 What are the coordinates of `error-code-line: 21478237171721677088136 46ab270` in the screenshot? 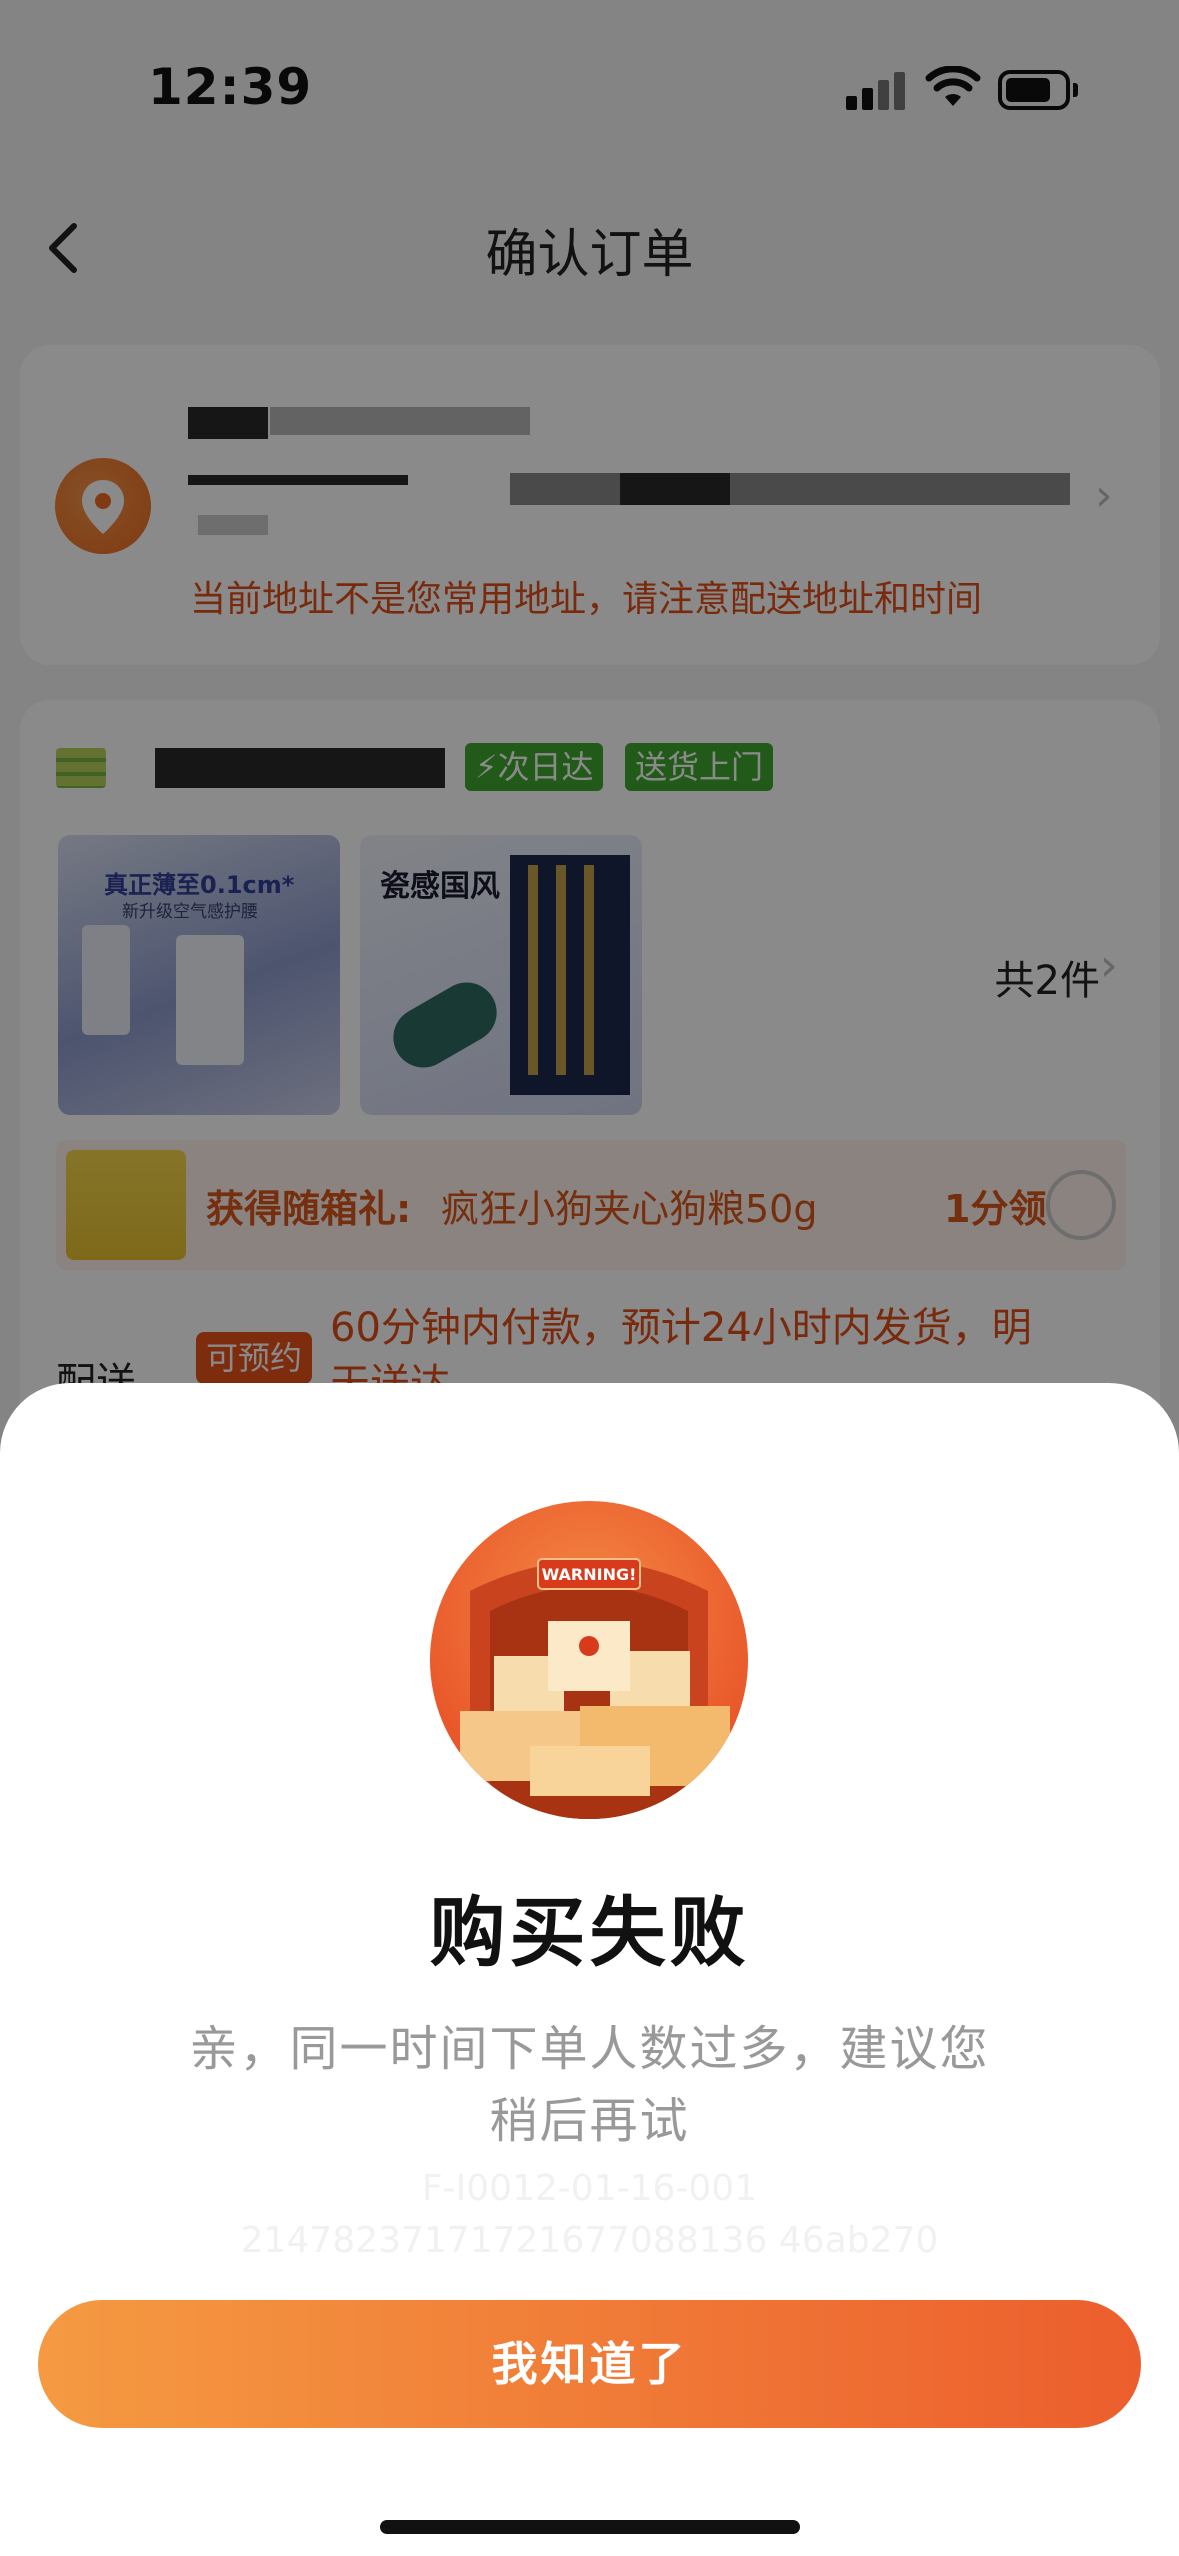 It's located at (589, 2240).